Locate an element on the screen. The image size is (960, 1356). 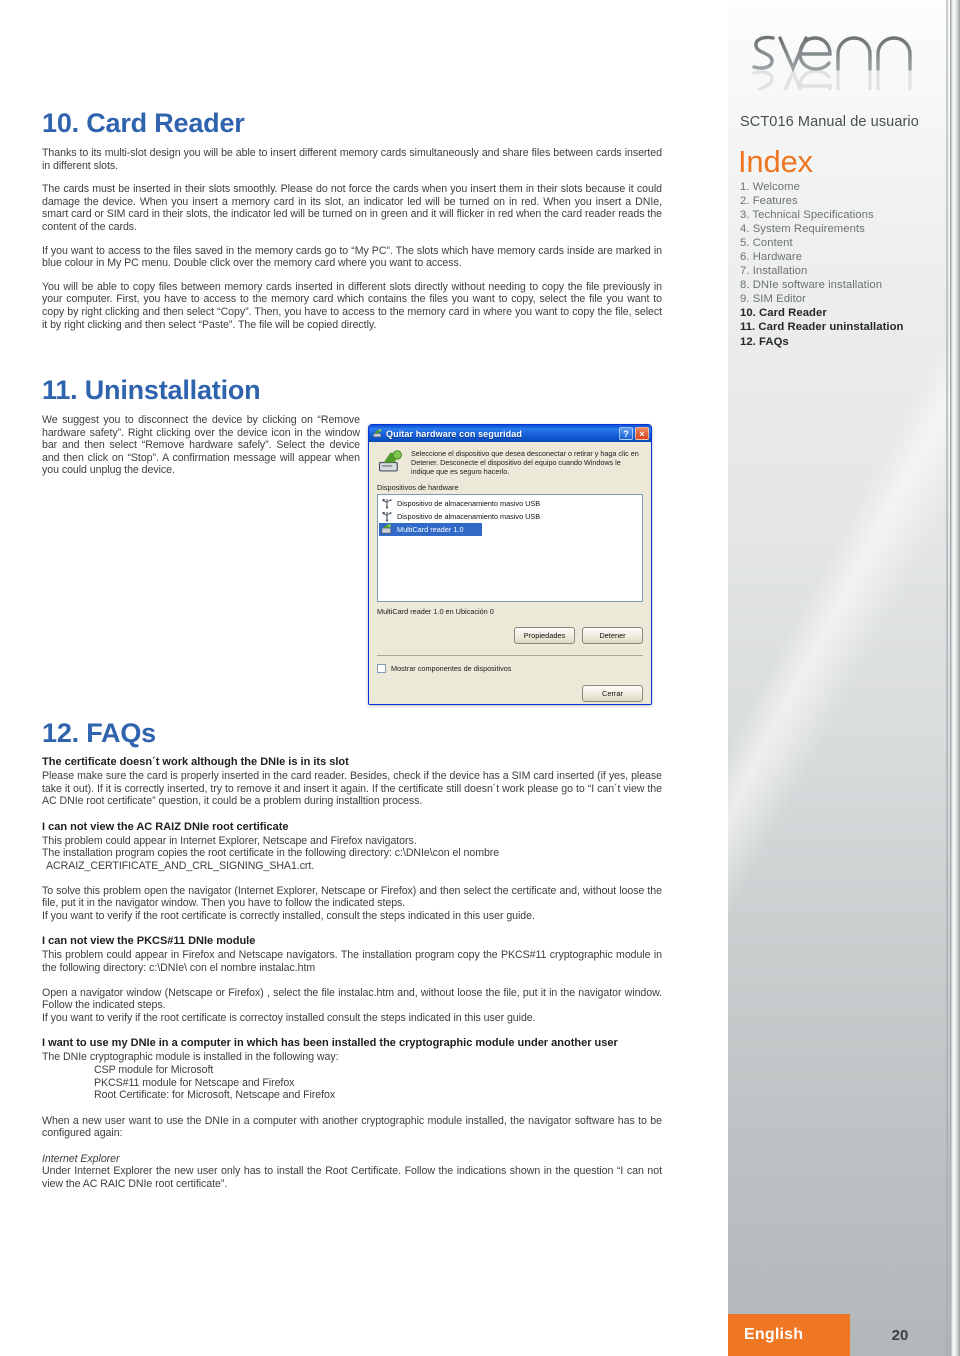
show-device-components-checkbox-row: Mostrar componentes de dispositivos is located at coordinates (510, 668).